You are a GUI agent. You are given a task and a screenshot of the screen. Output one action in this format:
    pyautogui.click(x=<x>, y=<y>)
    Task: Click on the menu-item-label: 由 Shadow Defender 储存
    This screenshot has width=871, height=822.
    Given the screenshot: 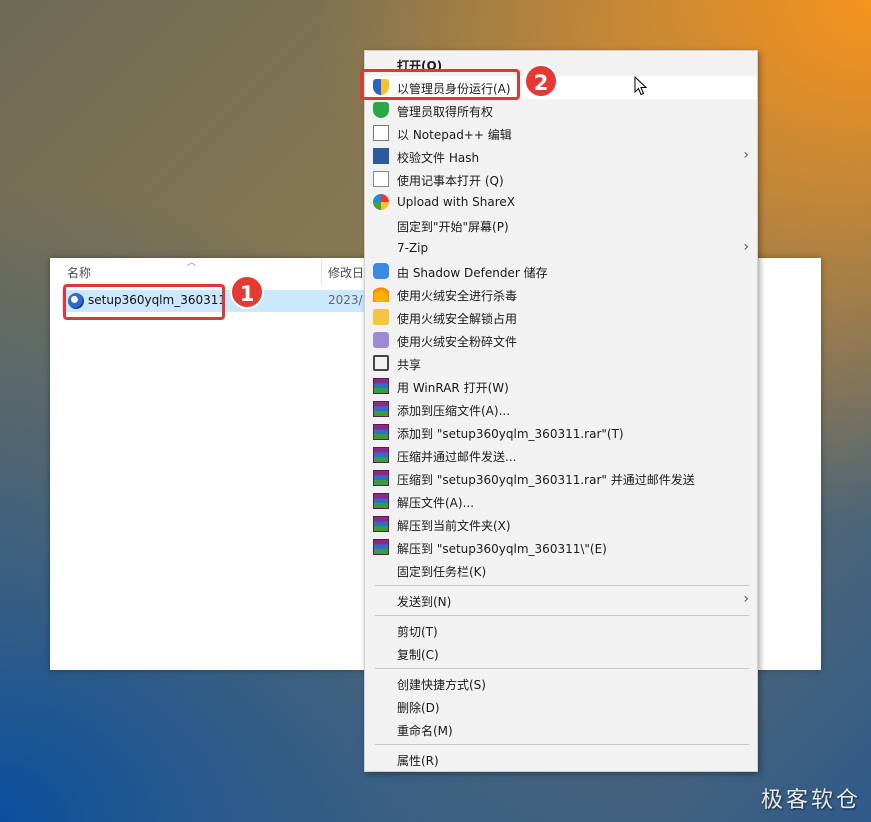 What is the action you would take?
    pyautogui.click(x=472, y=273)
    